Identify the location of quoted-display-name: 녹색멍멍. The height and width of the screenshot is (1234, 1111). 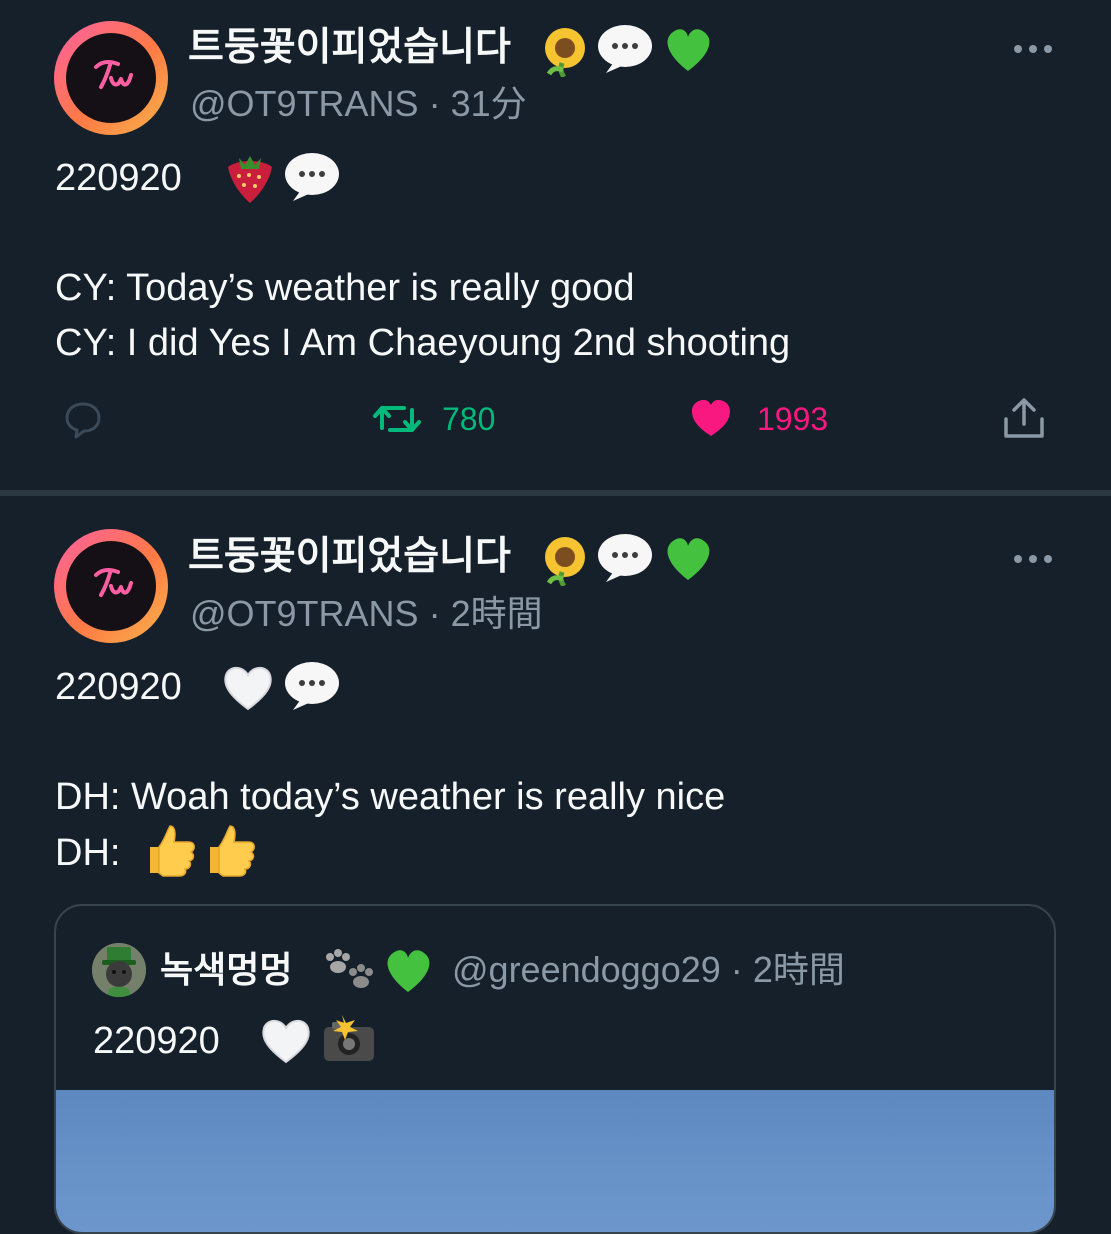
(226, 970).